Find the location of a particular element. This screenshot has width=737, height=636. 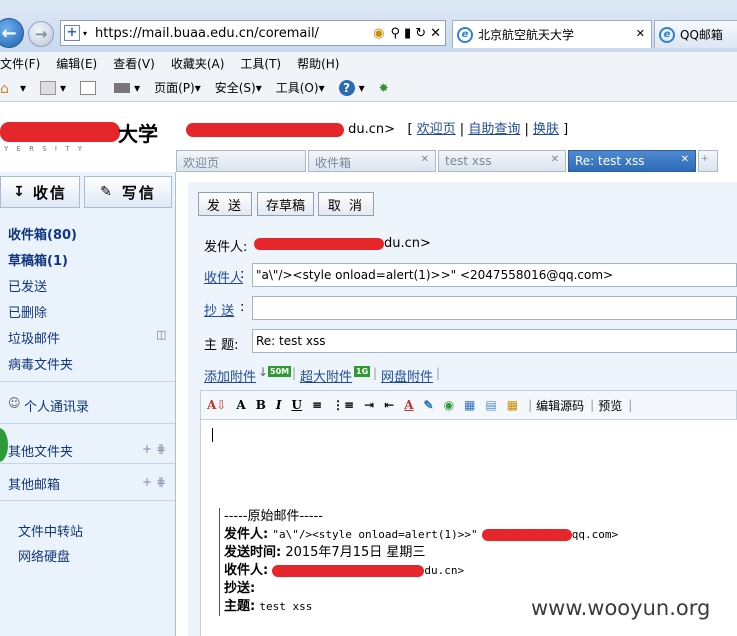

indent-icon: ⇥ is located at coordinates (369, 405).